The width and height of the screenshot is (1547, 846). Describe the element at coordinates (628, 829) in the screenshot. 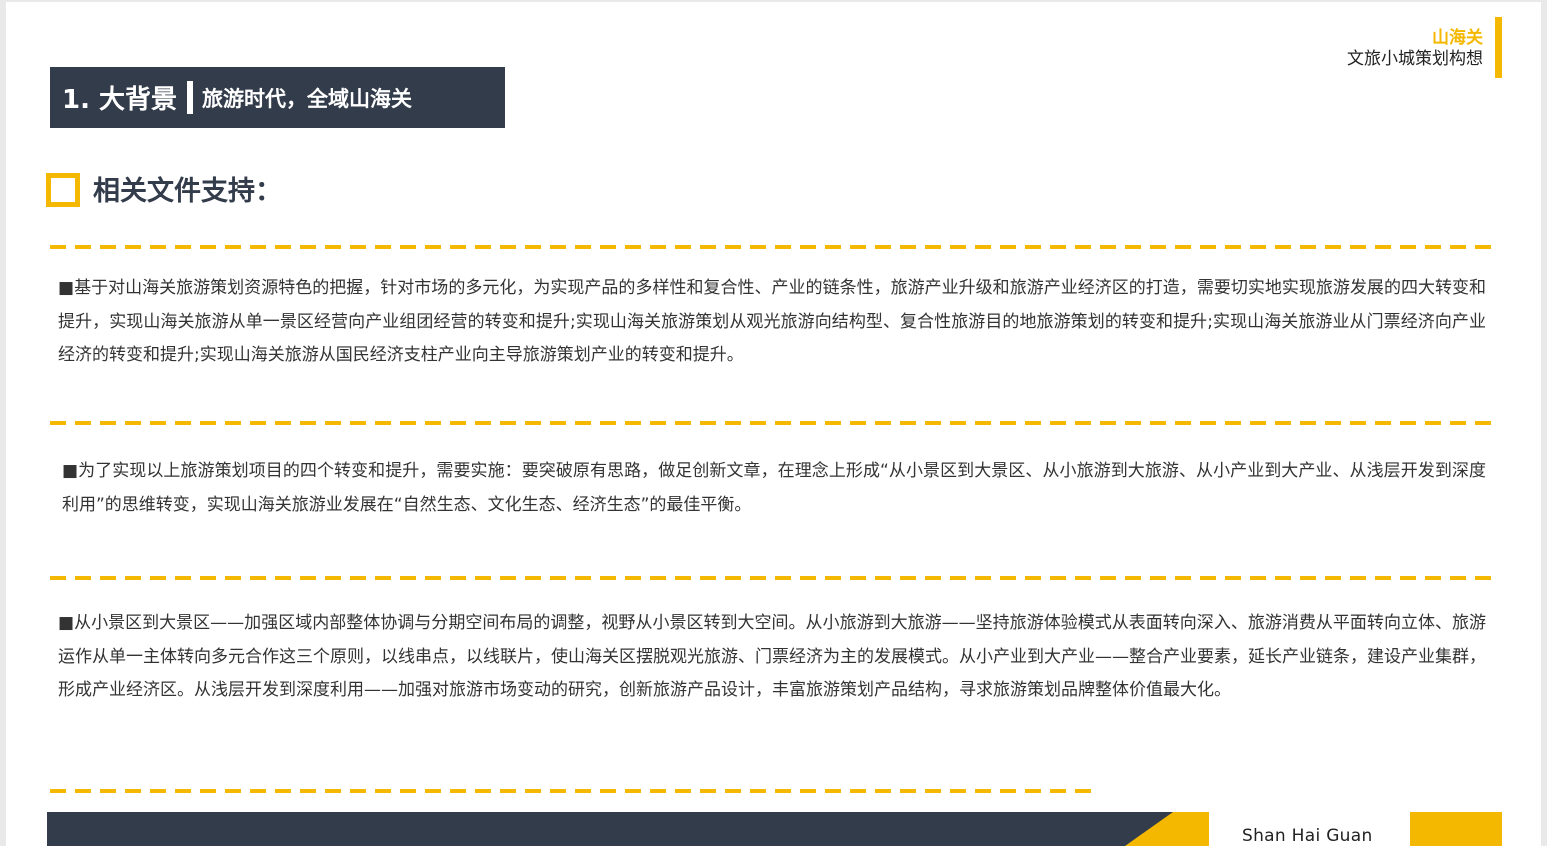

I see `footer-bar` at that location.